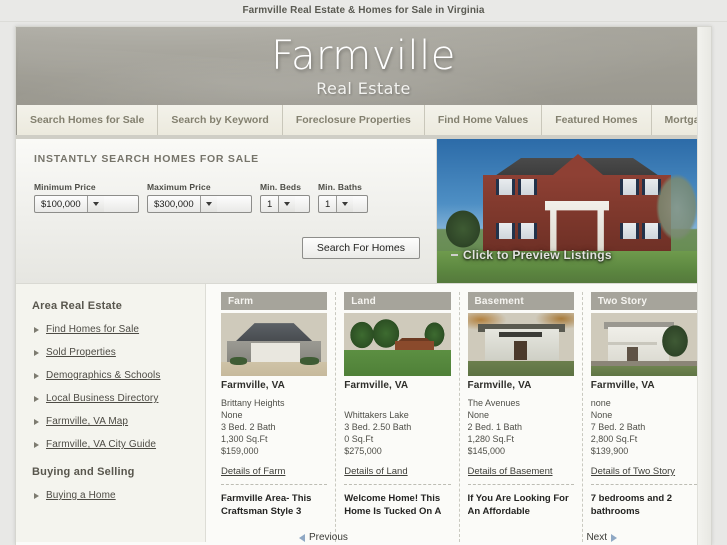 The height and width of the screenshot is (545, 727). Describe the element at coordinates (274, 332) in the screenshot. I see `photo-roof` at that location.